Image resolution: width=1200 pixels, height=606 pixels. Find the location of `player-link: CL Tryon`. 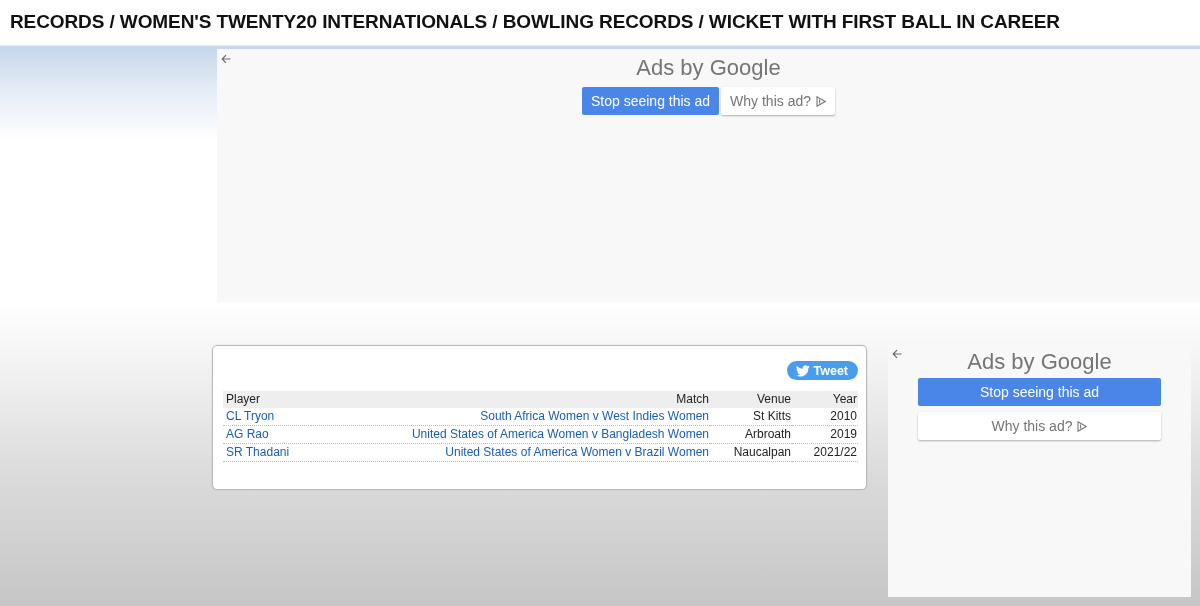

player-link: CL Tryon is located at coordinates (250, 416).